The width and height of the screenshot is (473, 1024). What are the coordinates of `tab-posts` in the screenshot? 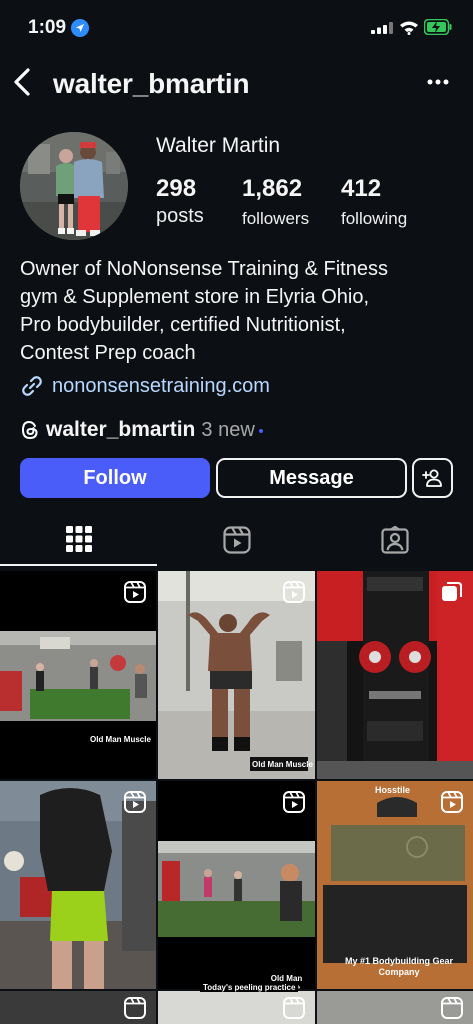 It's located at (78, 542).